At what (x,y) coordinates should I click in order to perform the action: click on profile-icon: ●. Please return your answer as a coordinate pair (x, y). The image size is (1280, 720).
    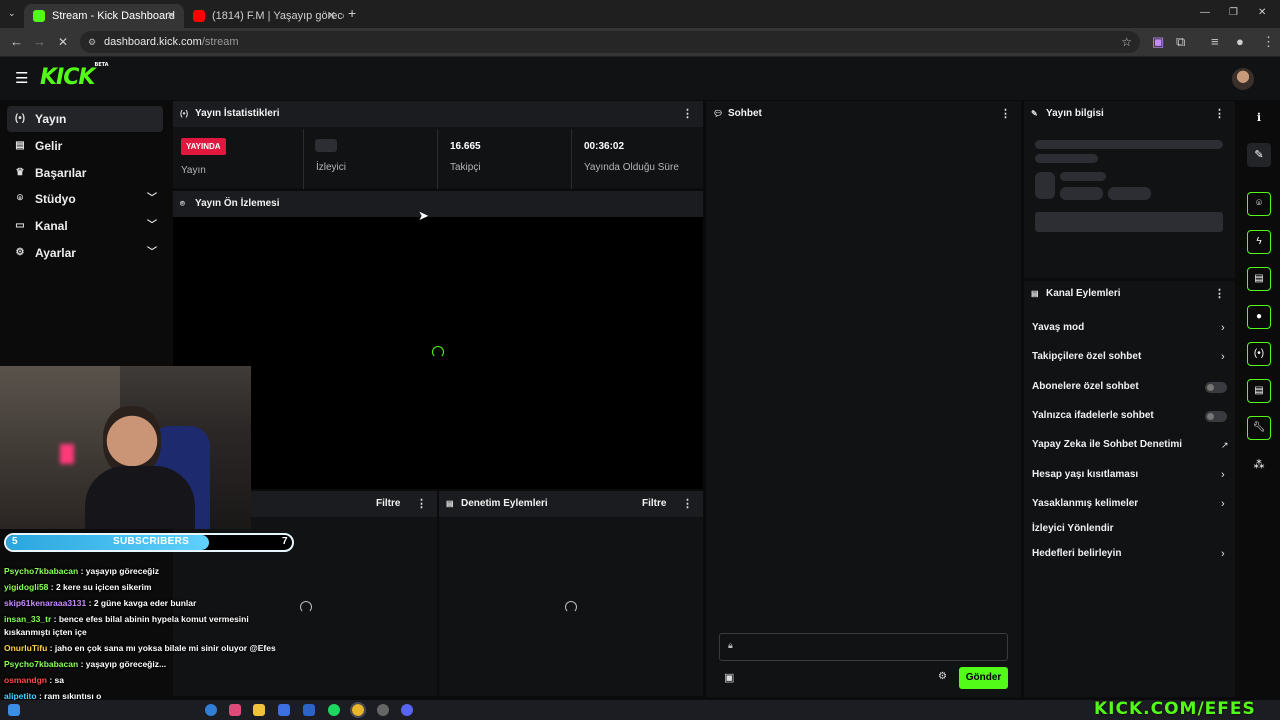
    Looking at the image, I should click on (1240, 42).